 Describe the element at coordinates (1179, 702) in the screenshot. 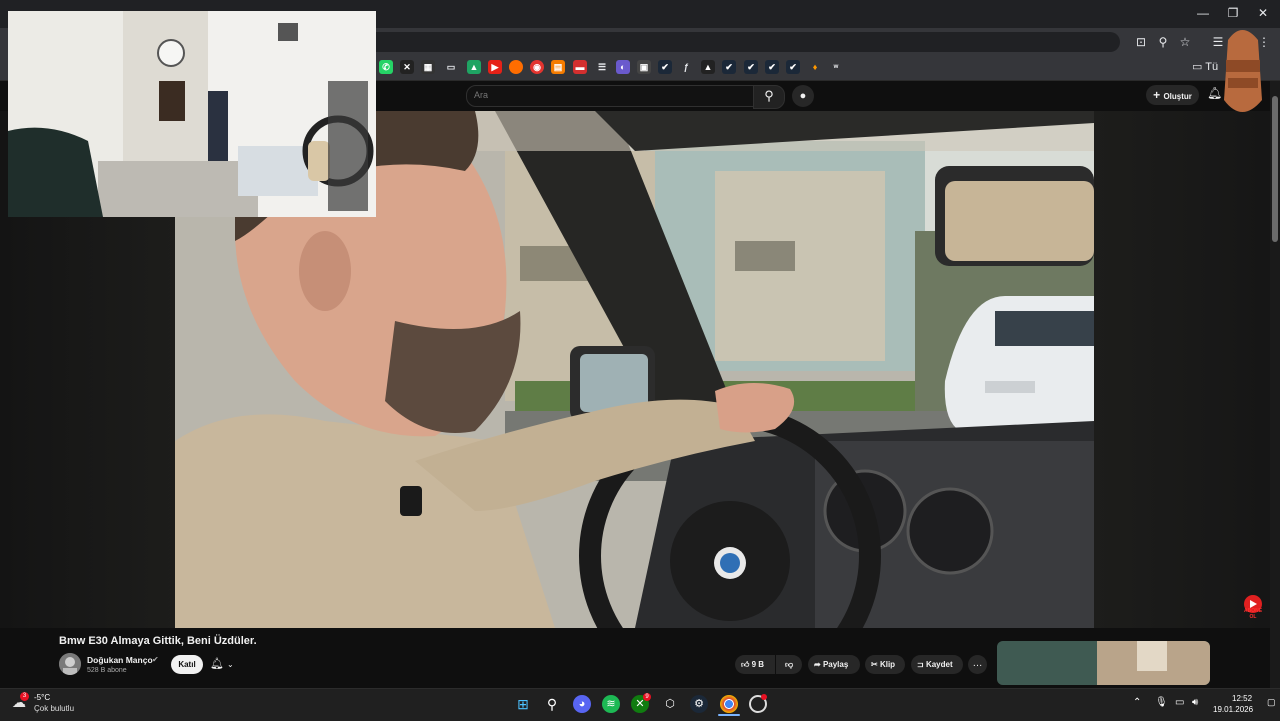

I see `network-icon: ▭` at that location.